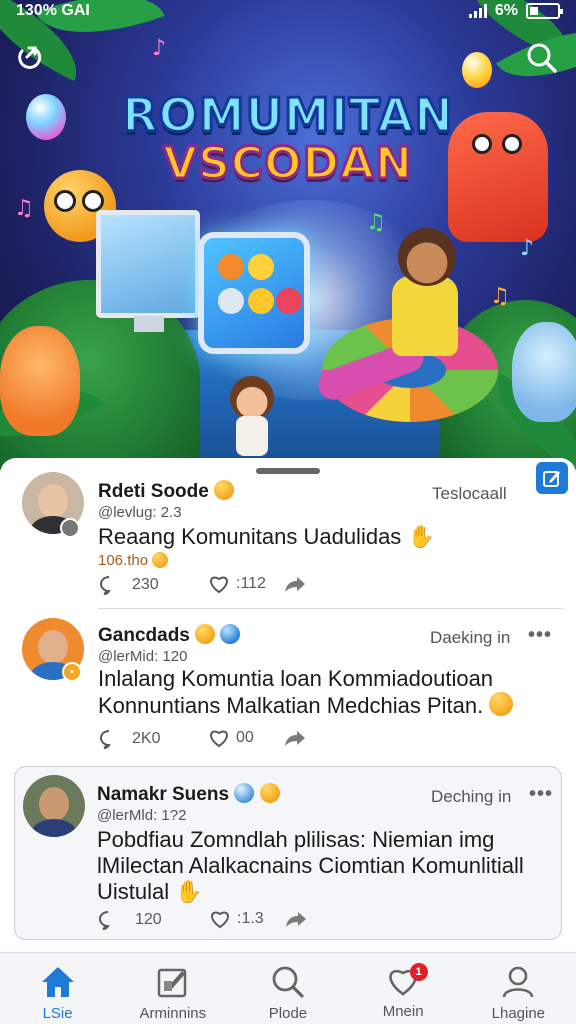  I want to click on like-count: :112, so click(251, 583).